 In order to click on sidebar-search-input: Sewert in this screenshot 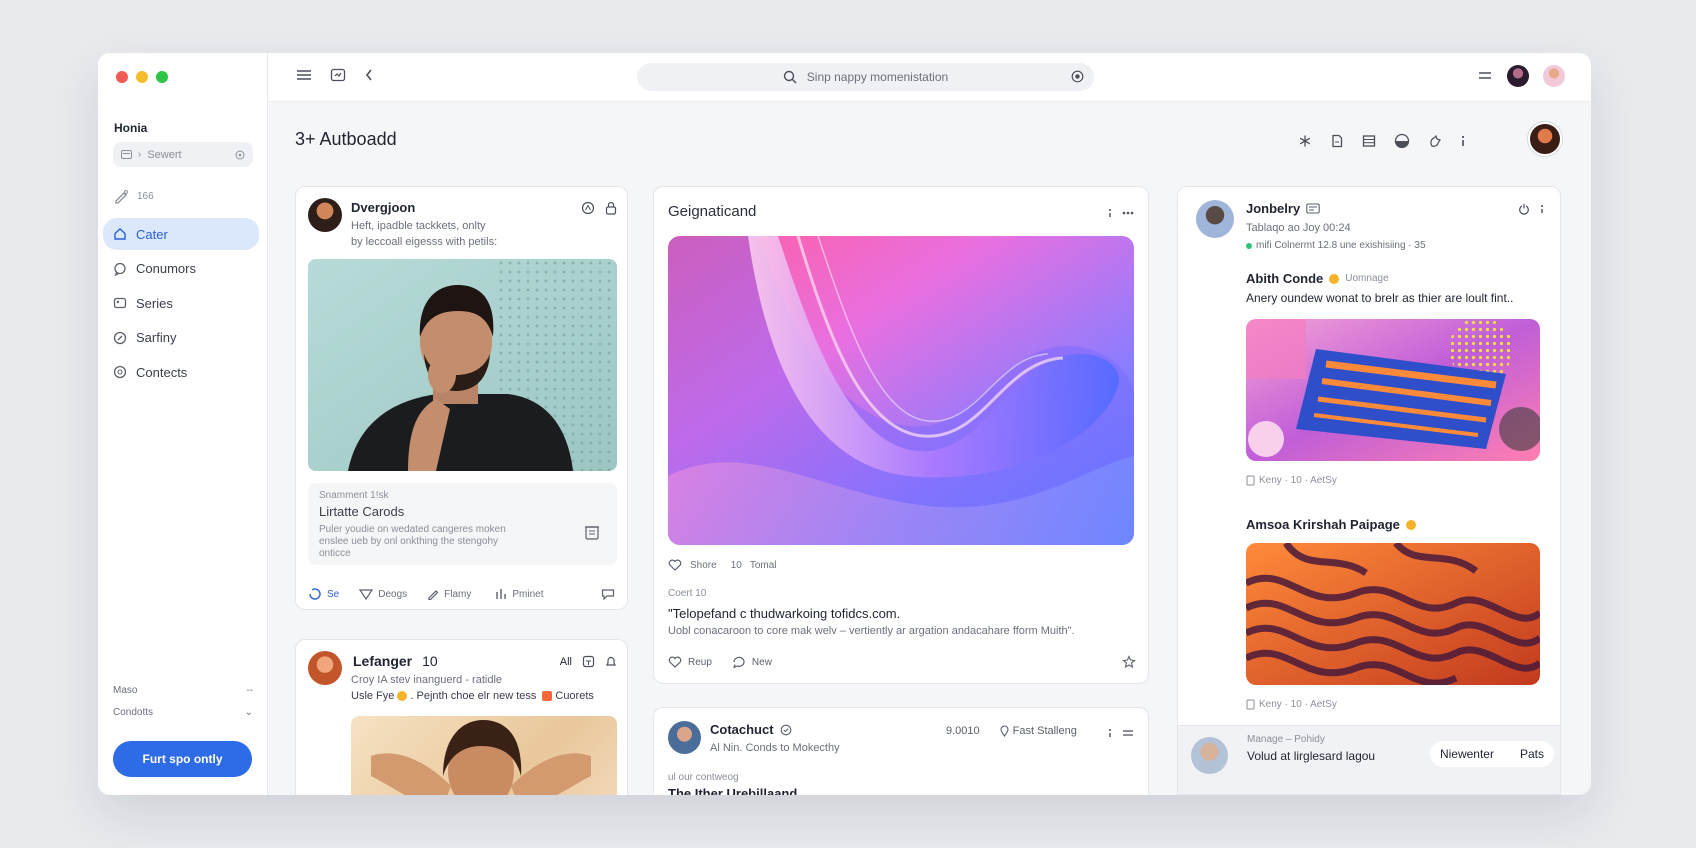, I will do `click(164, 155)`.